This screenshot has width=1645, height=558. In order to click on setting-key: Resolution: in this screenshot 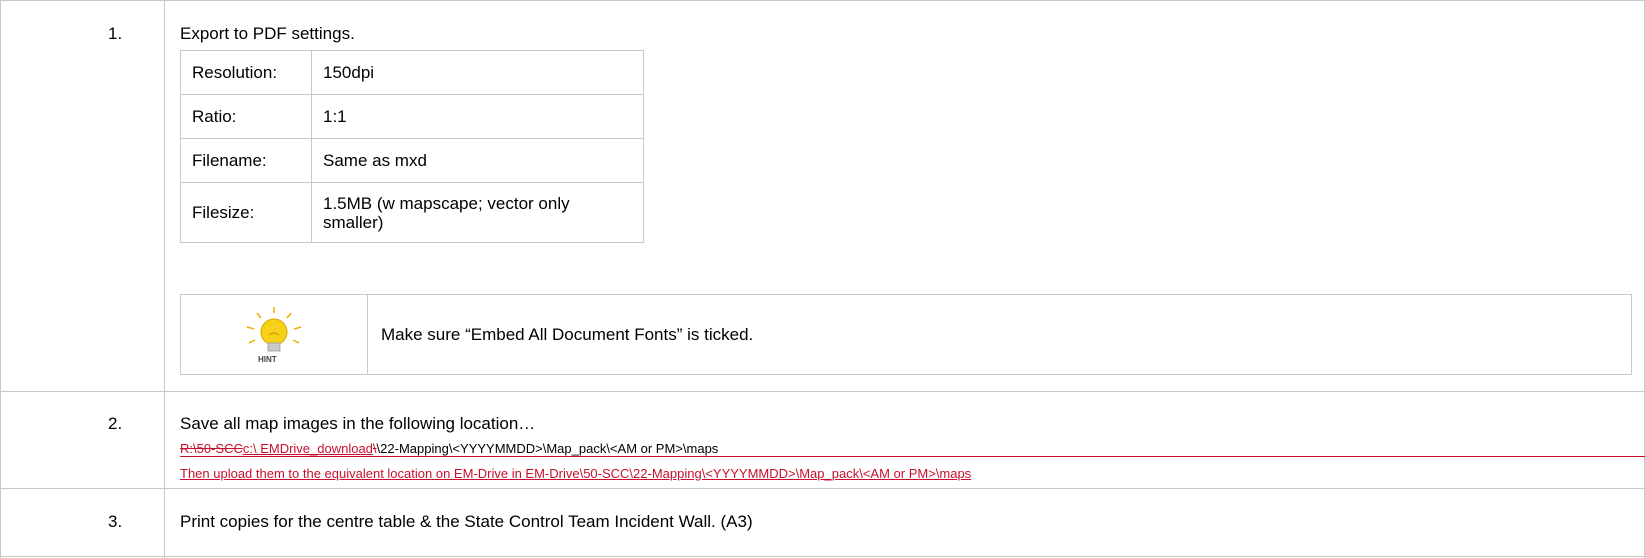, I will do `click(246, 72)`.